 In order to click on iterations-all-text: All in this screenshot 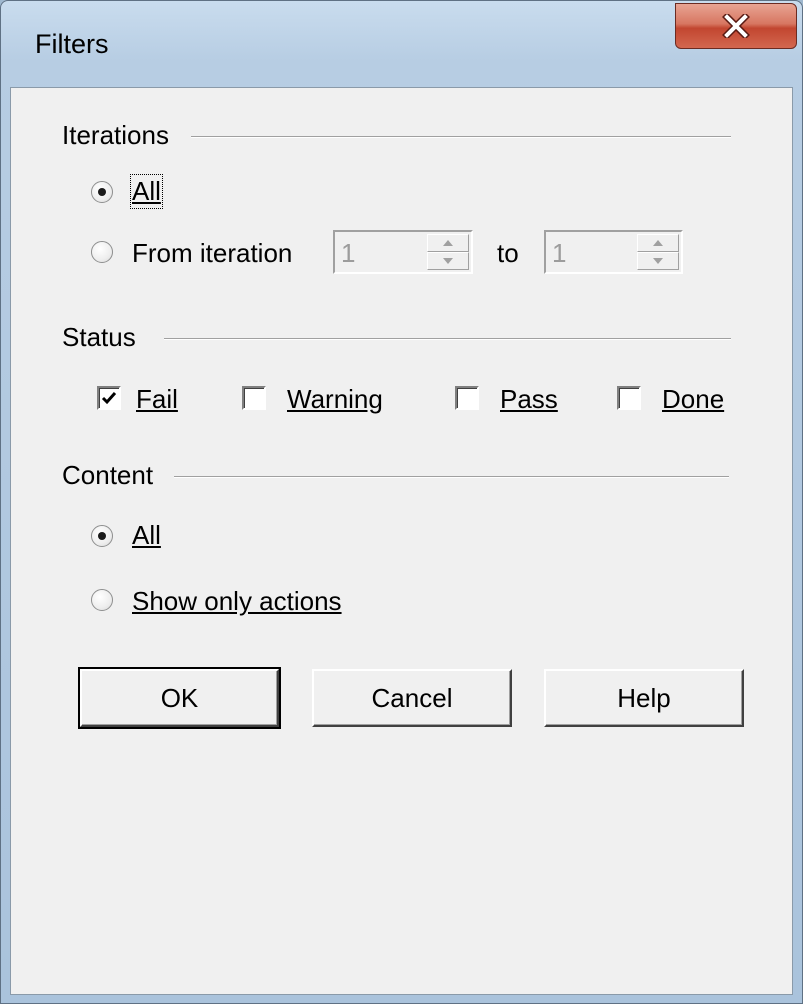, I will do `click(146, 191)`.